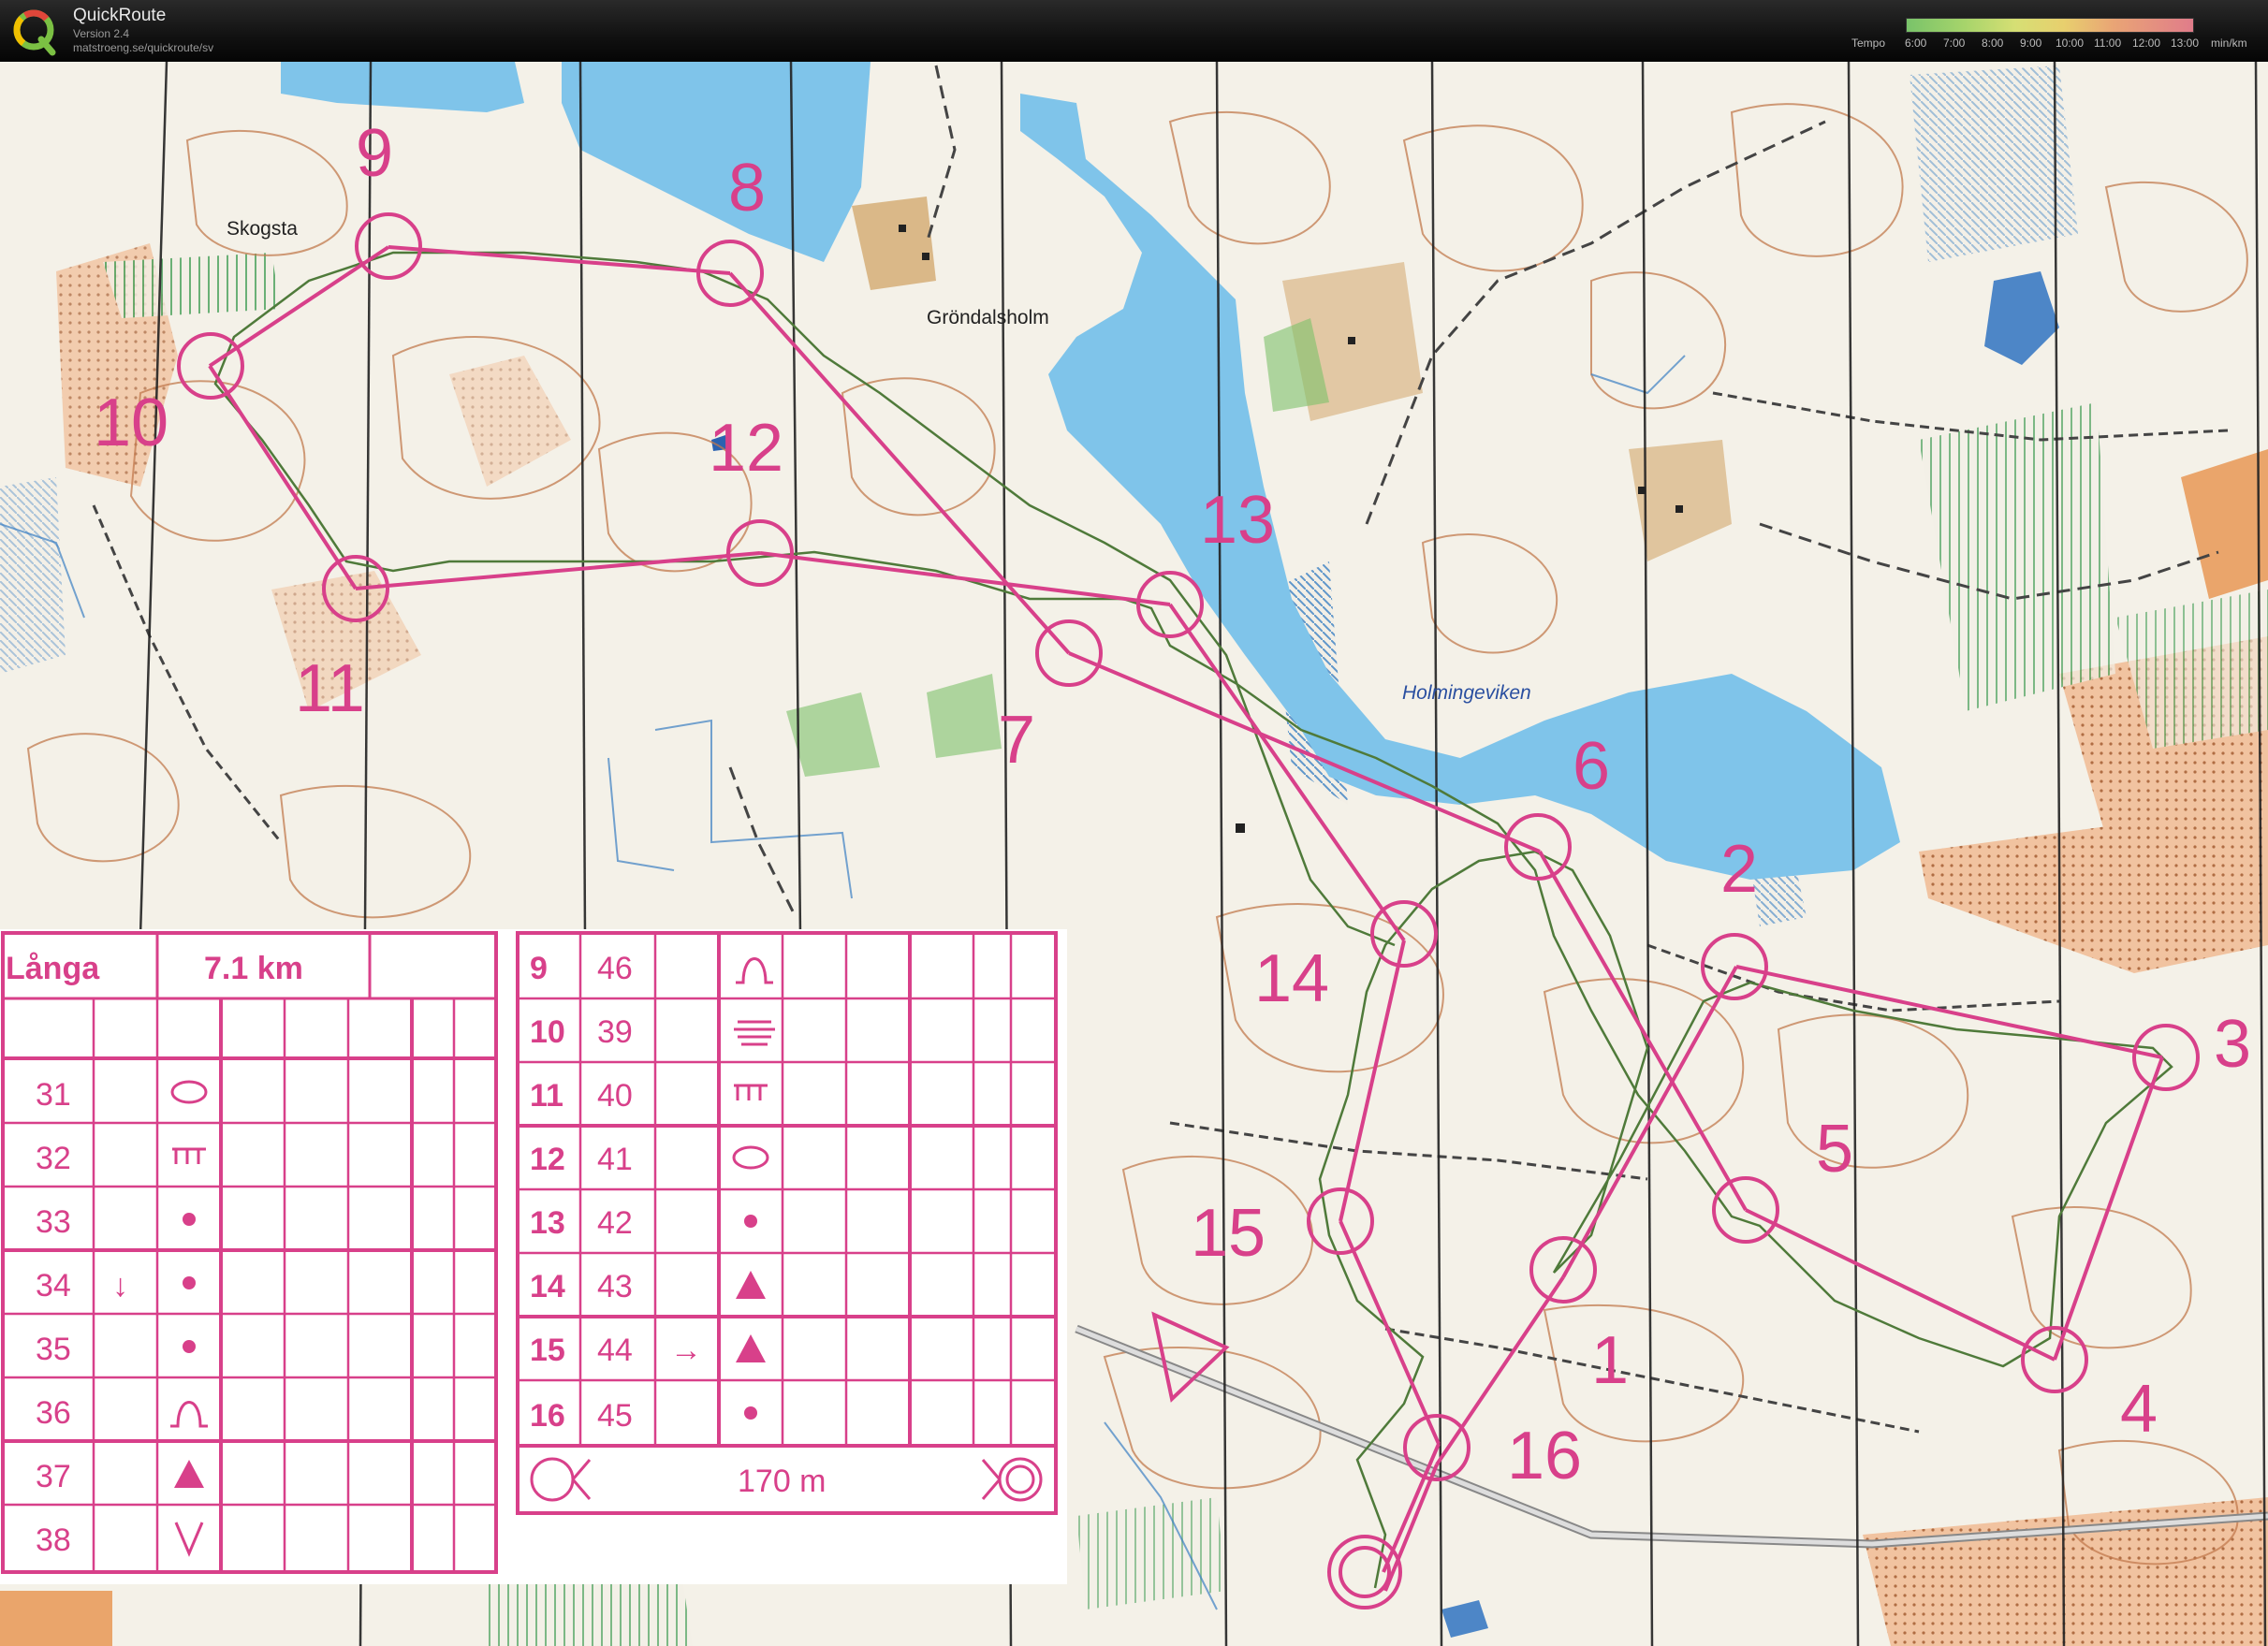  I want to click on tempo-tick: 7:00, so click(1954, 43).